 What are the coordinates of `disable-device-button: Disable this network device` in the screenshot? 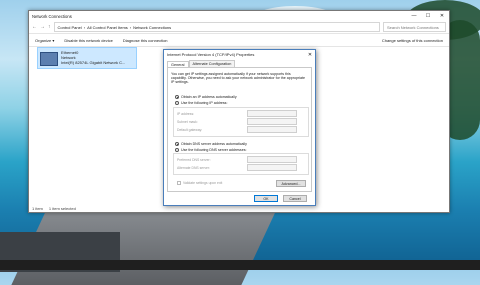 It's located at (88, 40).